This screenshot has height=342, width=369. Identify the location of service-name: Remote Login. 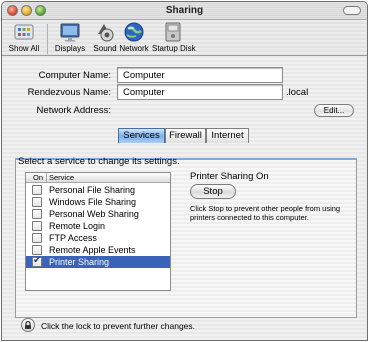
(77, 226).